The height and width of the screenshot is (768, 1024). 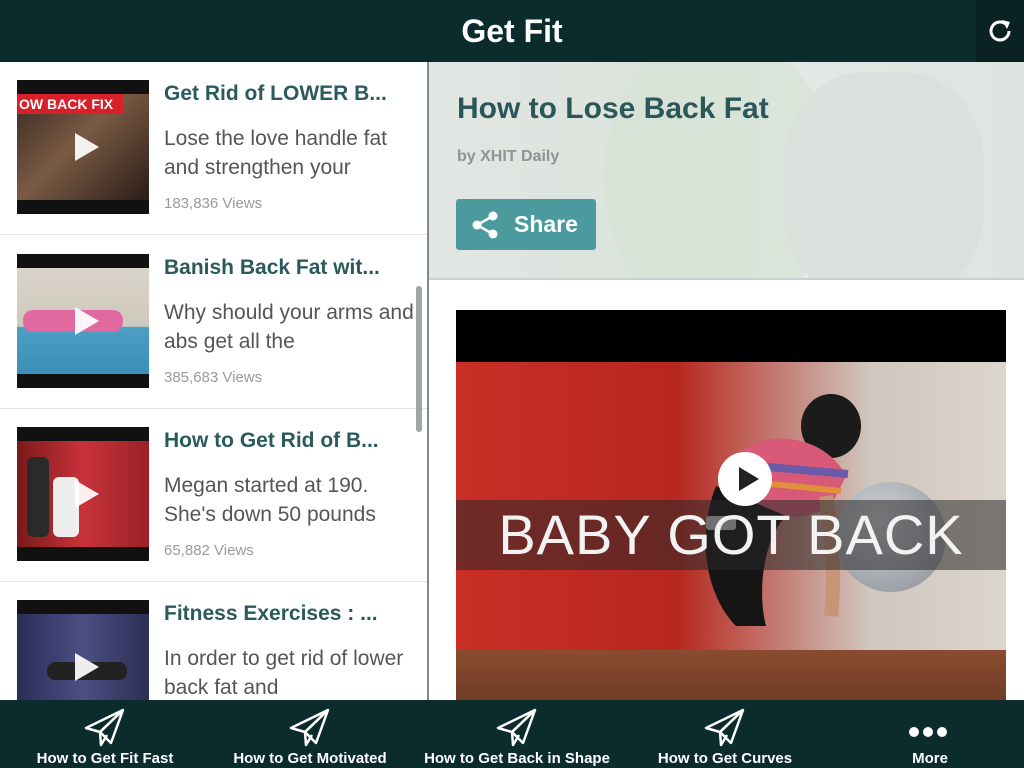 I want to click on share-label: Share, so click(x=546, y=224).